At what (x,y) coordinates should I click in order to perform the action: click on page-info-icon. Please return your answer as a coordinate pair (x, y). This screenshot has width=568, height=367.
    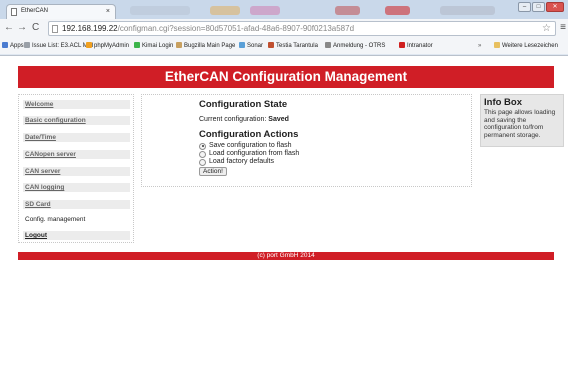
    Looking at the image, I should click on (55, 29).